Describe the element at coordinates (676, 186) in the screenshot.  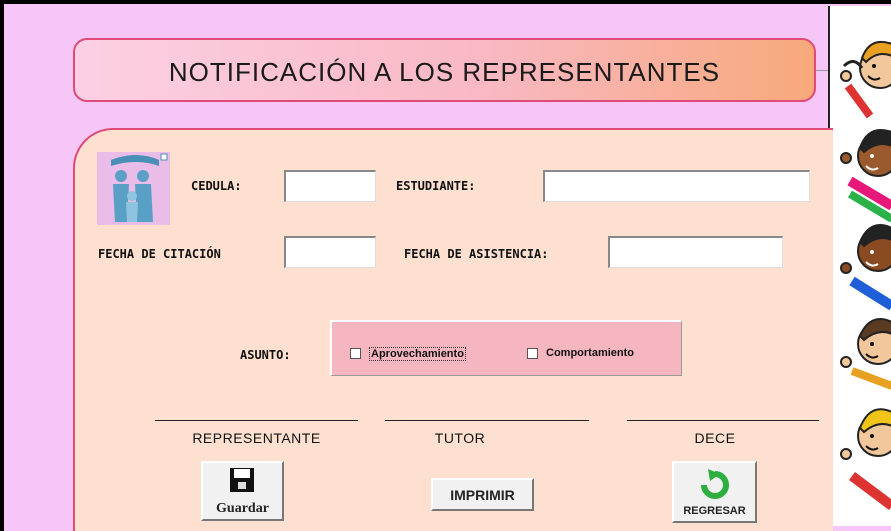
I see `estudiante-input` at that location.